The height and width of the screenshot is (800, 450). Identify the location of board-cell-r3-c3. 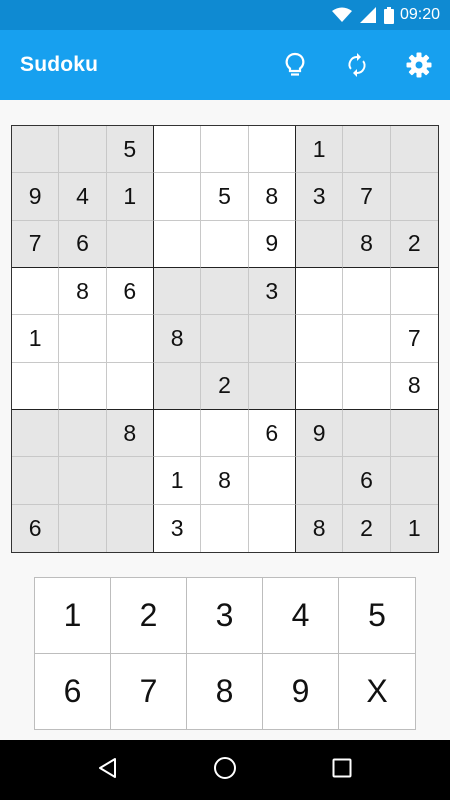
(130, 244).